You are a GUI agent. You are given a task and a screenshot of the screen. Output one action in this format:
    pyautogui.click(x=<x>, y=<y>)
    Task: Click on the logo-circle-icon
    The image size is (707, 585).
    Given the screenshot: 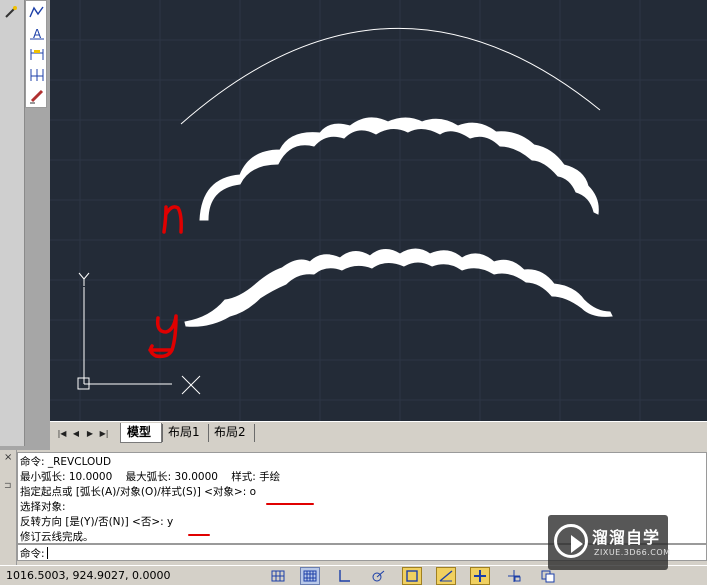 What is the action you would take?
    pyautogui.click(x=571, y=541)
    